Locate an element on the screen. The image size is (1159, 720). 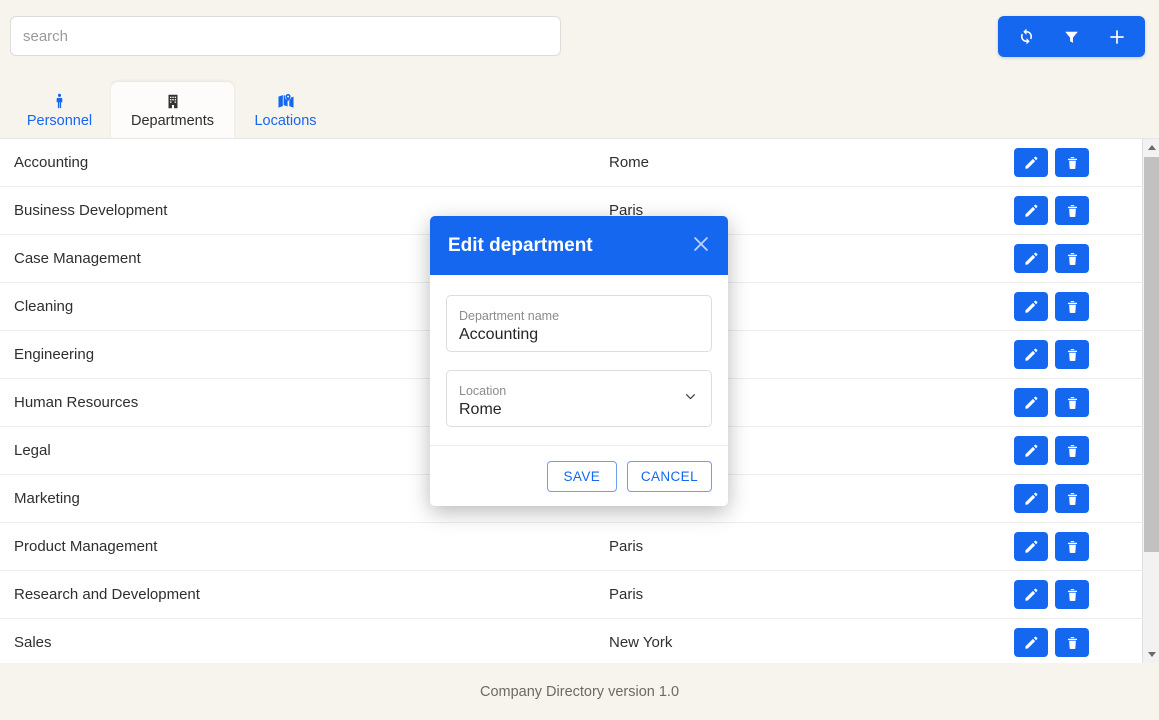
person-icon is located at coordinates (59, 101).